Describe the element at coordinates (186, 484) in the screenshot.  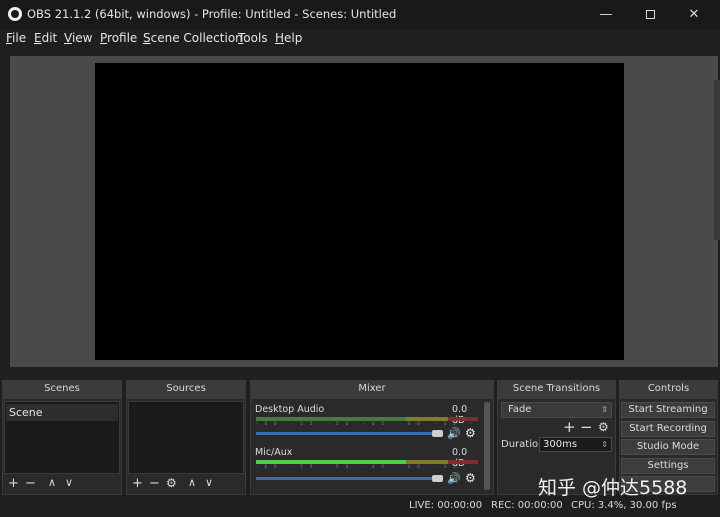
I see `sources-toolbar: + − ⚙ ∧ ∨` at that location.